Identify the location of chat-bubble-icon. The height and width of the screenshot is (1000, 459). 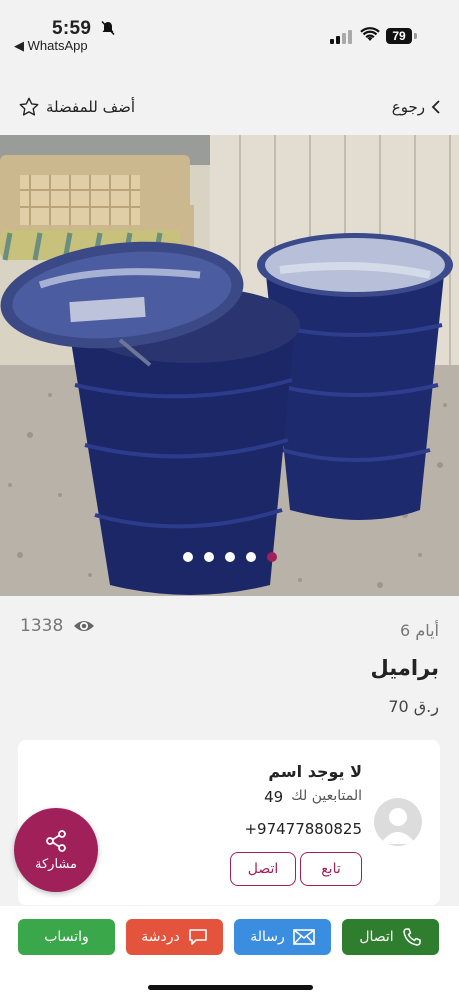
(197, 937).